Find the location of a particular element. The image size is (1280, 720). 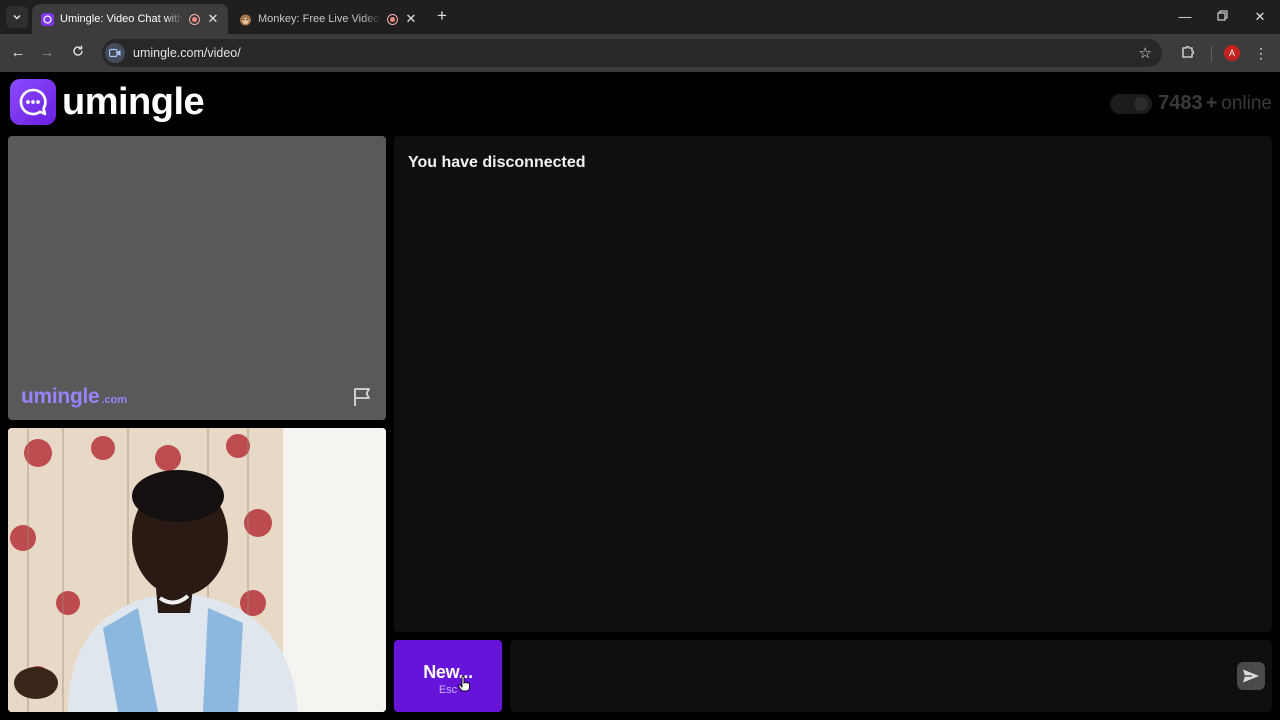

tab-search-button is located at coordinates (17, 17).